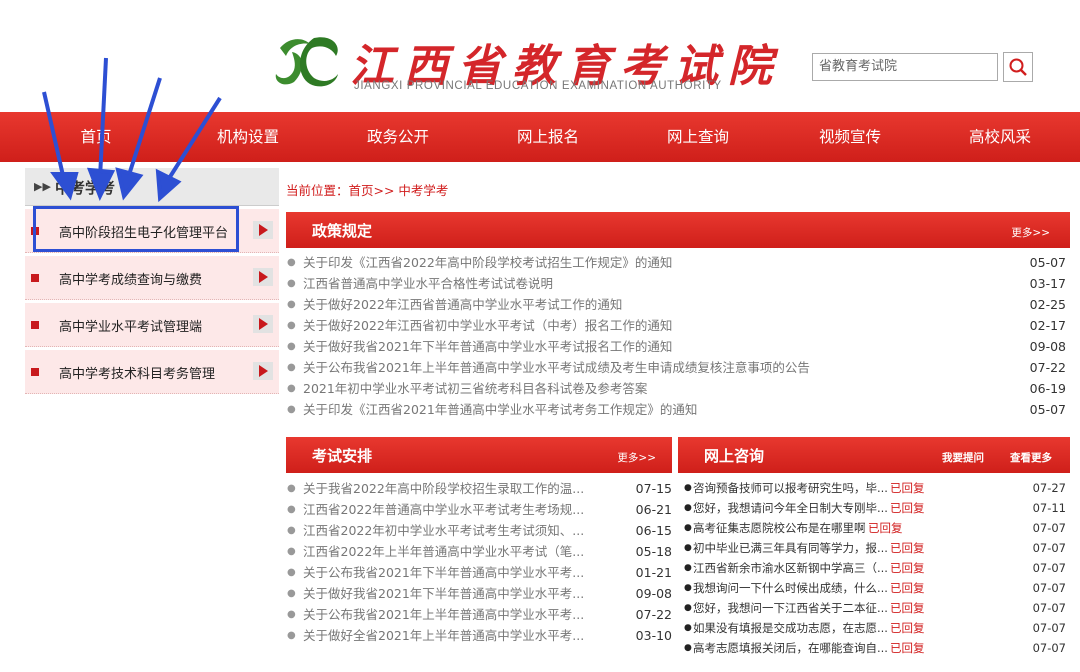 The width and height of the screenshot is (1080, 672). What do you see at coordinates (137, 374) in the screenshot?
I see `sidebar-item-label: 高中学考技术科目考务管理` at bounding box center [137, 374].